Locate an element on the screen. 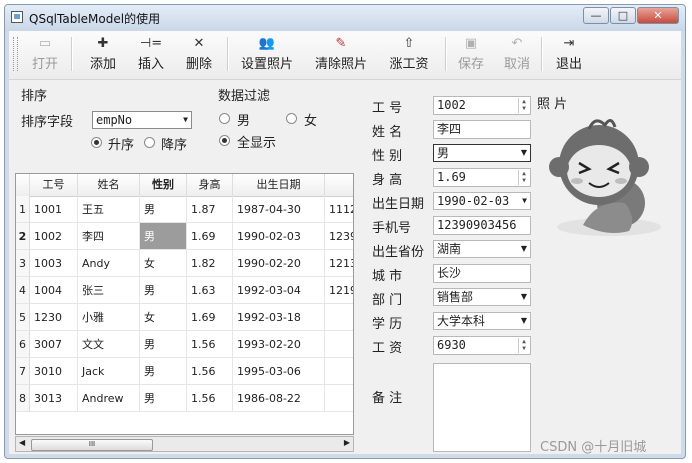 The height and width of the screenshot is (463, 692). cell-name: 王五 is located at coordinates (109, 209).